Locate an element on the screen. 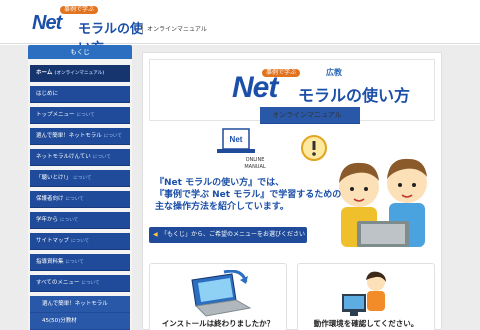 Image resolution: width=480 pixels, height=330 pixels. sidebar-item-net-moral-test: ネットモラルけんてい について is located at coordinates (80, 157).